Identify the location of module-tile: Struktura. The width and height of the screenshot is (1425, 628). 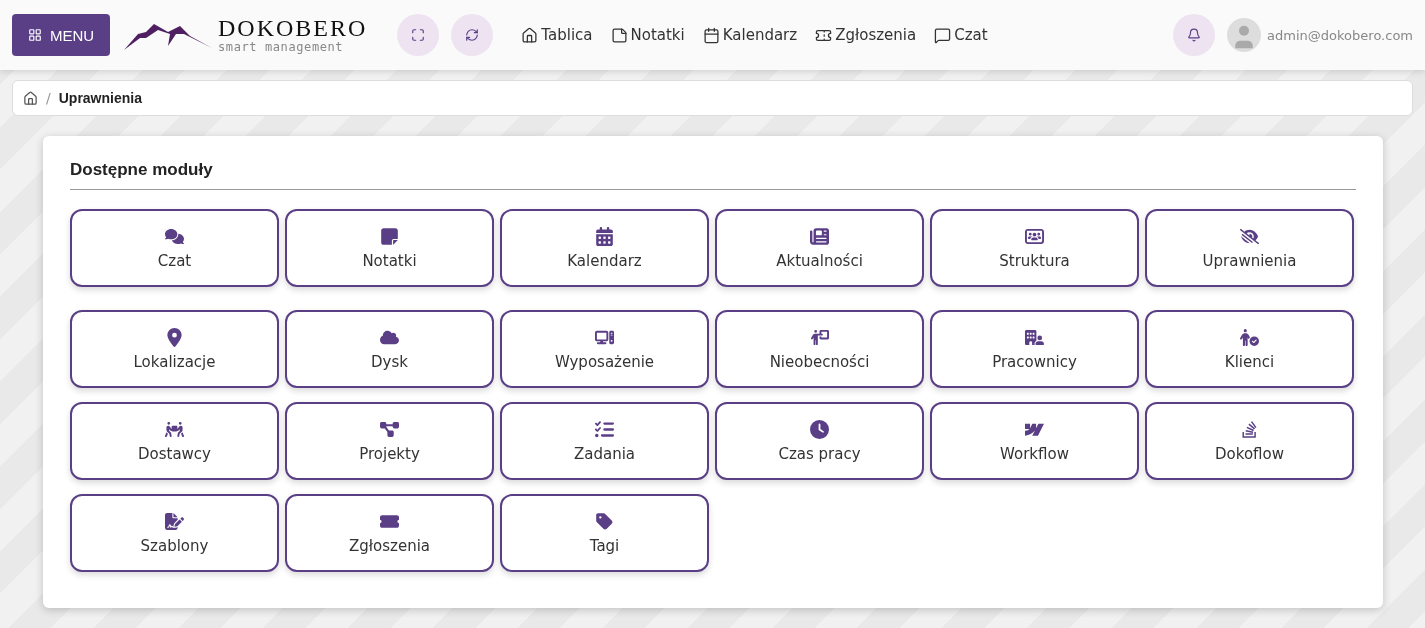
(1034, 248).